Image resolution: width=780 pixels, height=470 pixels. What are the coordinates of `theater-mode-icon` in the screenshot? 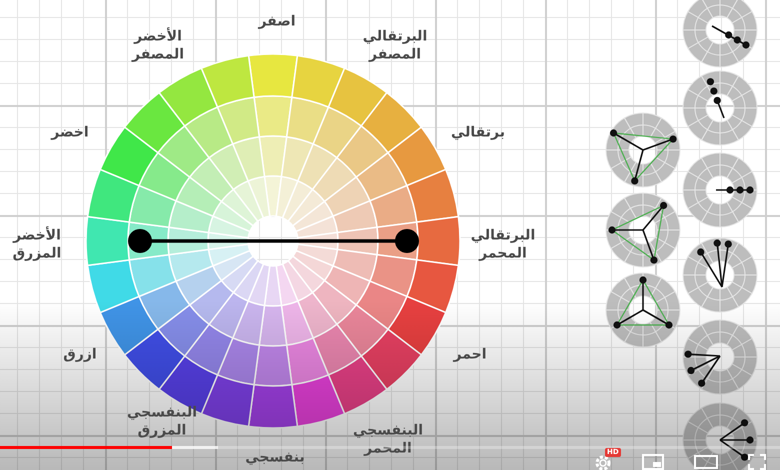 It's located at (706, 462).